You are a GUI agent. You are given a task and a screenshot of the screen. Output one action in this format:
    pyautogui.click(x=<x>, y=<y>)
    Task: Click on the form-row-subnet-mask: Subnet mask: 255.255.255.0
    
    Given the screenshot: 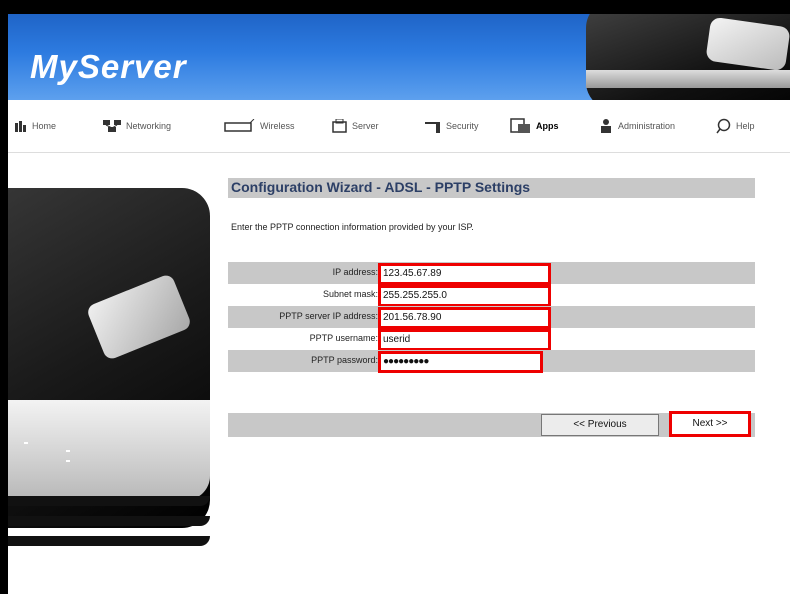 What is the action you would take?
    pyautogui.click(x=491, y=295)
    